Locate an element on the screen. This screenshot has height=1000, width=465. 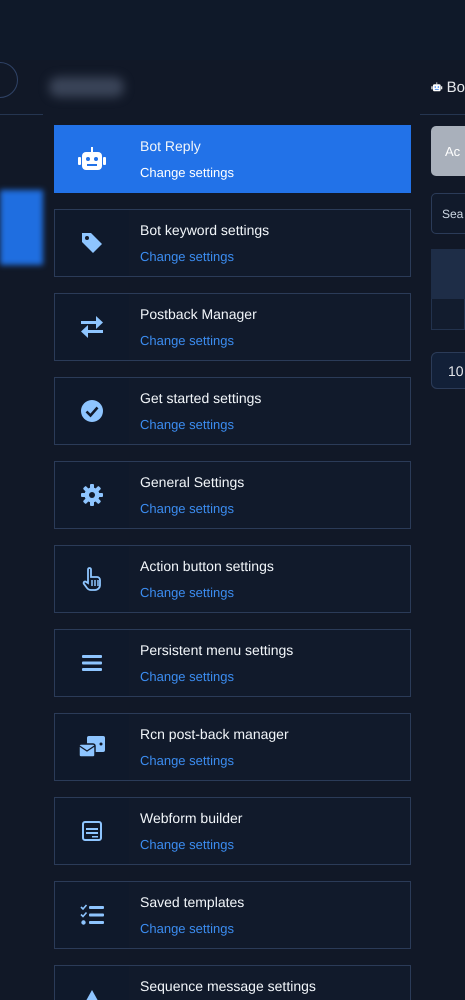
check-circle-icon is located at coordinates (92, 411).